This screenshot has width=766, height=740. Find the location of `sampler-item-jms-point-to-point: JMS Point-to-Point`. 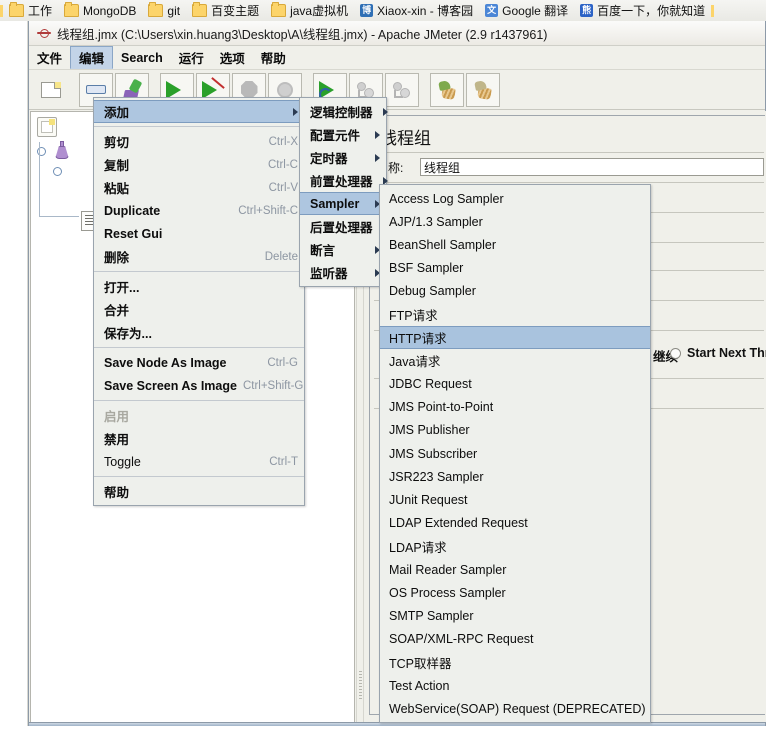

sampler-item-jms-point-to-point: JMS Point-to-Point is located at coordinates (515, 407).